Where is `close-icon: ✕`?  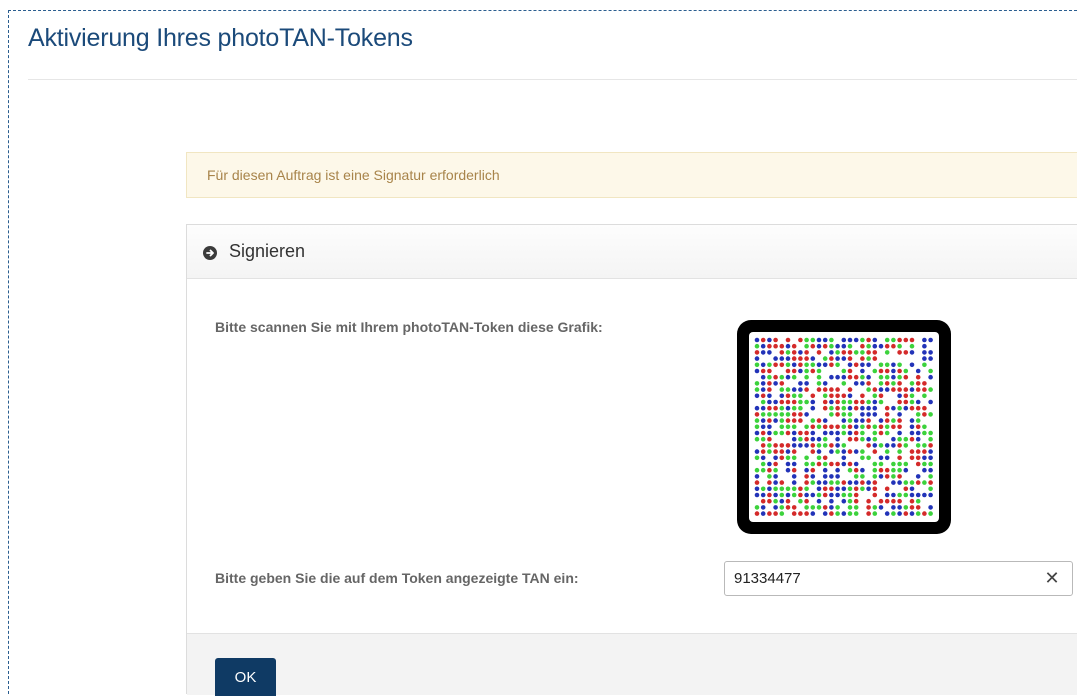 close-icon: ✕ is located at coordinates (1052, 578).